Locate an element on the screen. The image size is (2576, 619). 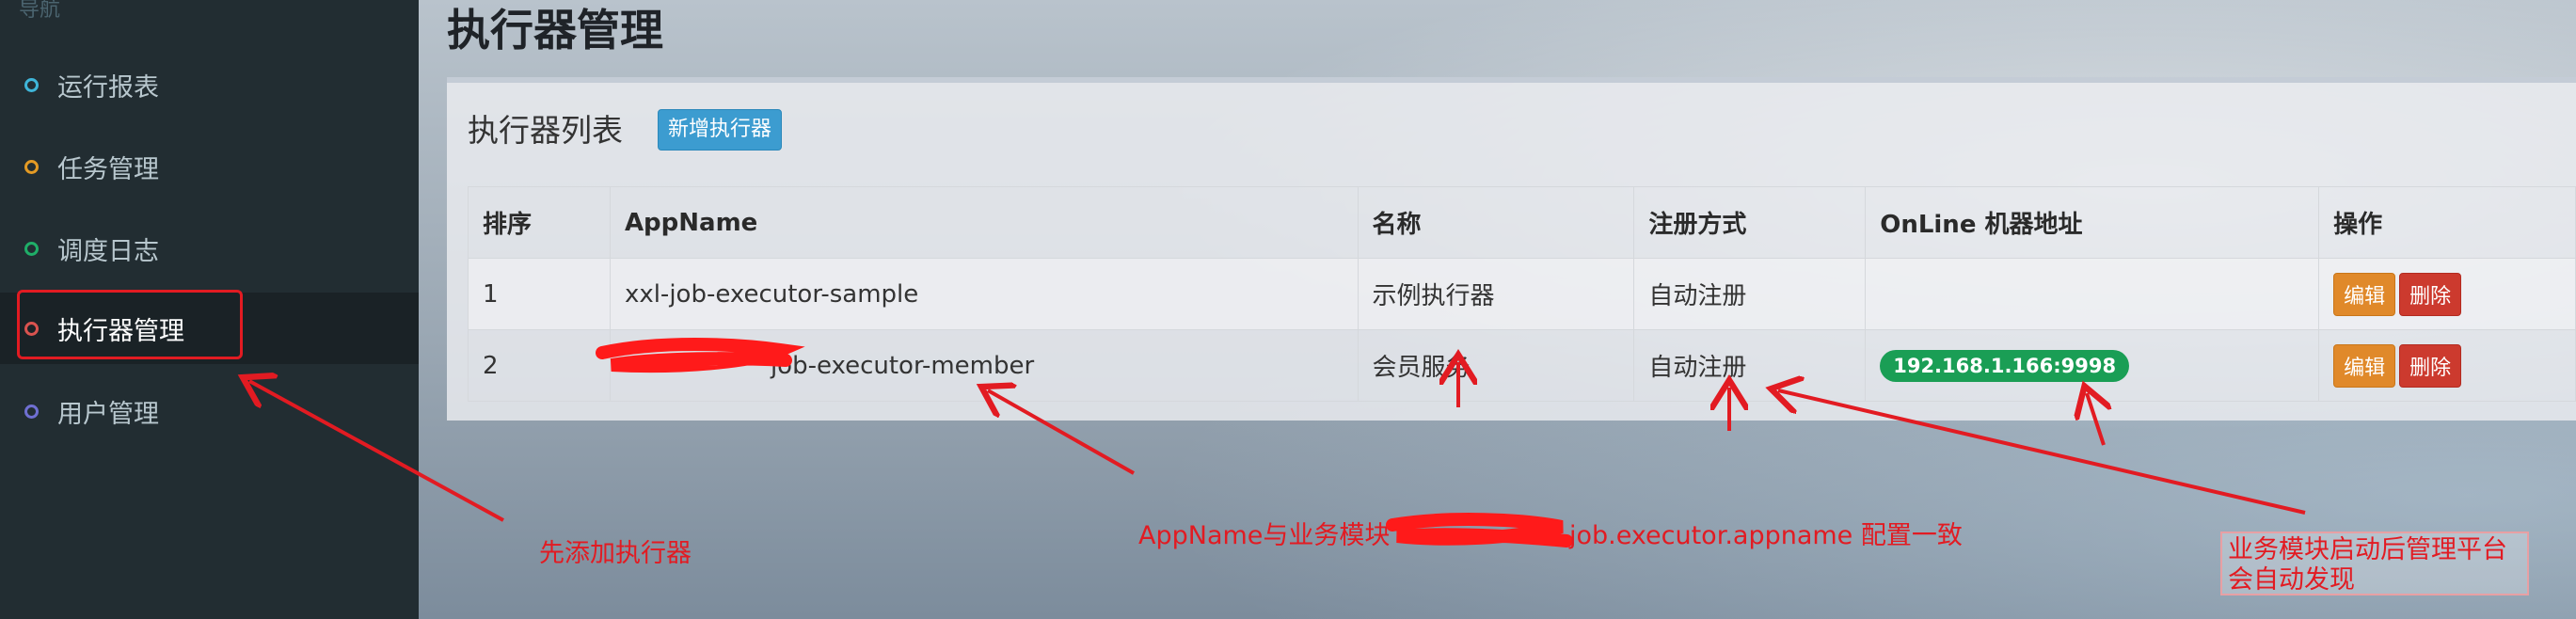
sidebar-item-label: 任务管理 is located at coordinates (108, 169).